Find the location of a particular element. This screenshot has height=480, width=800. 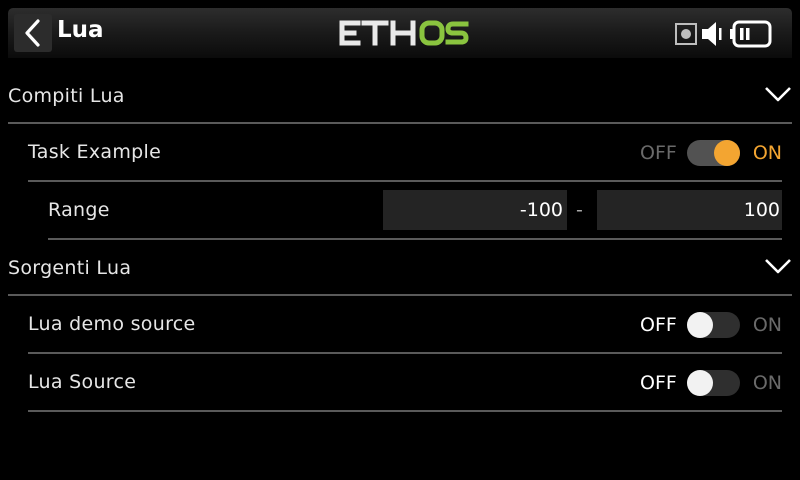

lua-source-toggle: OFF ON is located at coordinates (711, 383).